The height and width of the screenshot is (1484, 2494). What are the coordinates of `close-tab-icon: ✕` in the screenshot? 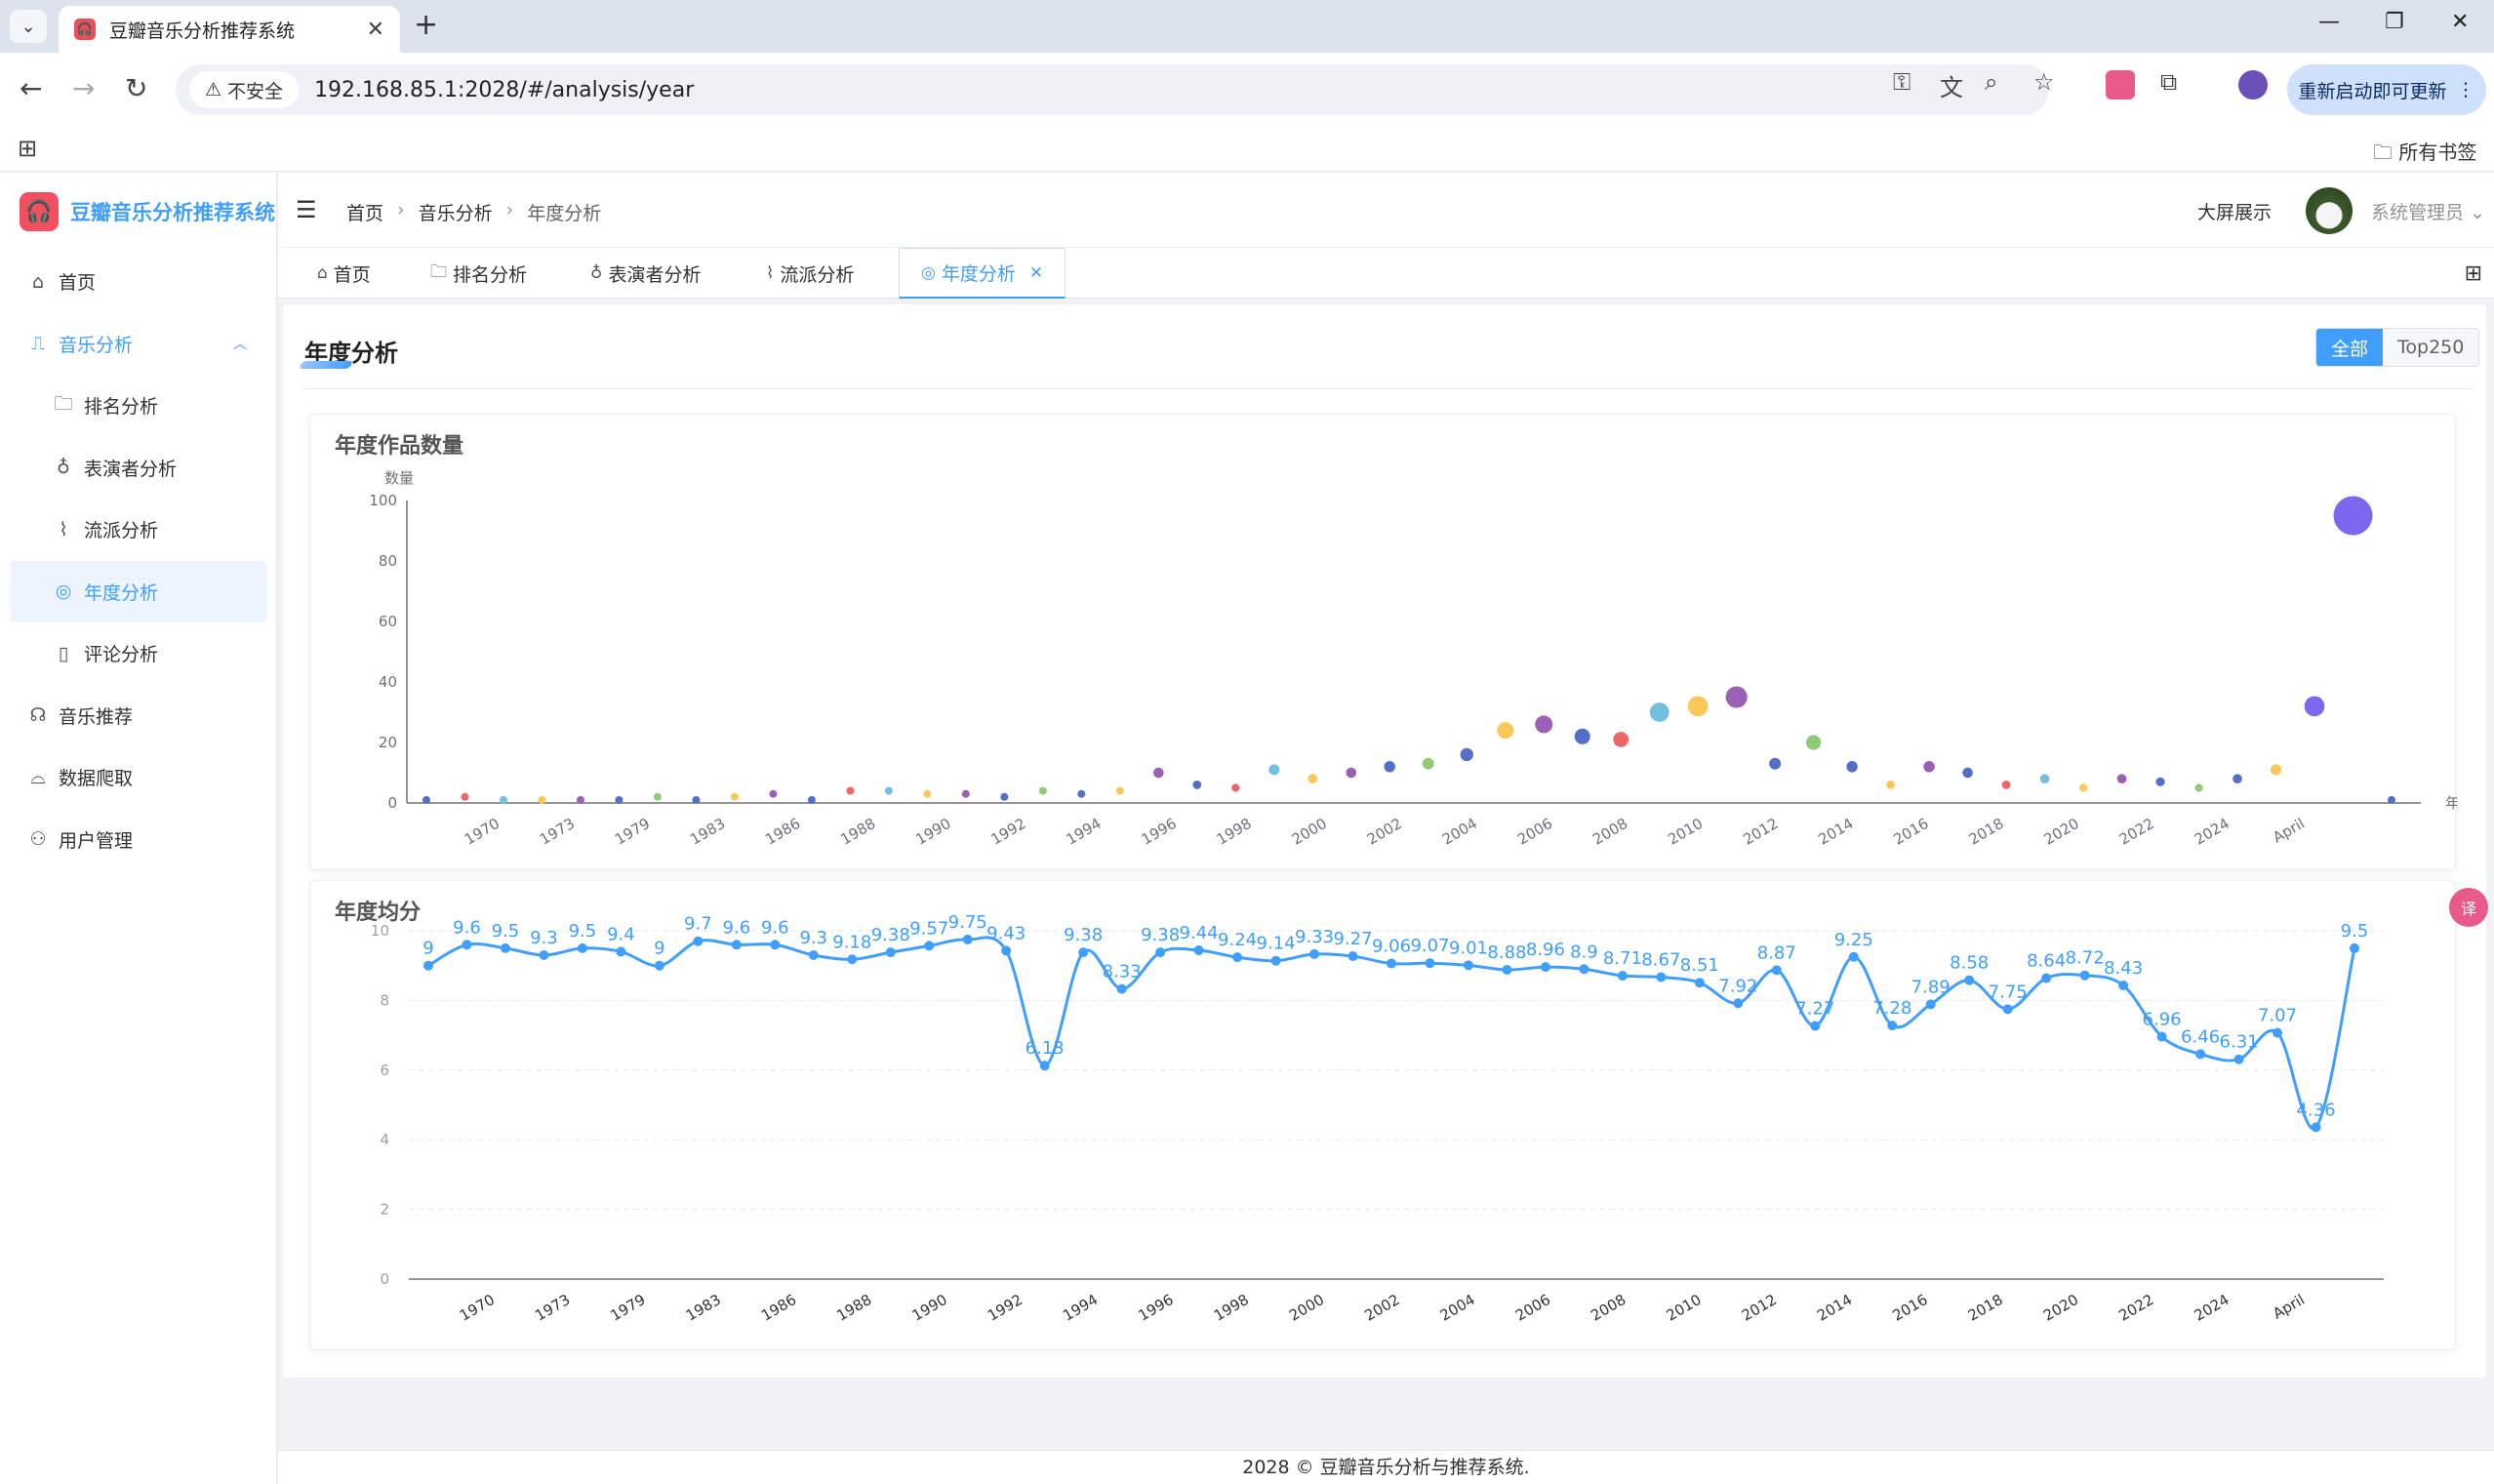 It's located at (375, 30).